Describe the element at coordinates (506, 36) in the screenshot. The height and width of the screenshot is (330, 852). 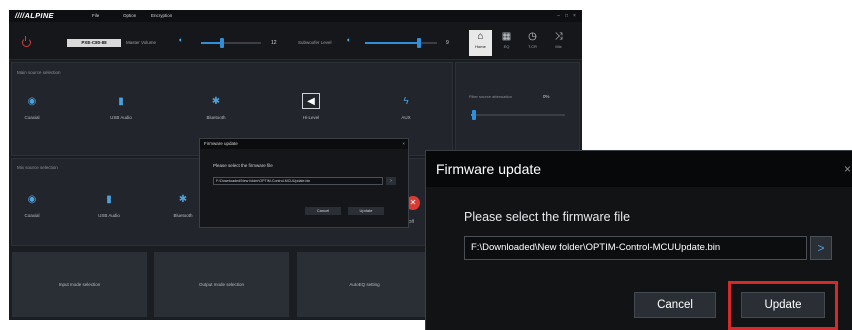
I see `eq-icon: ▦` at that location.